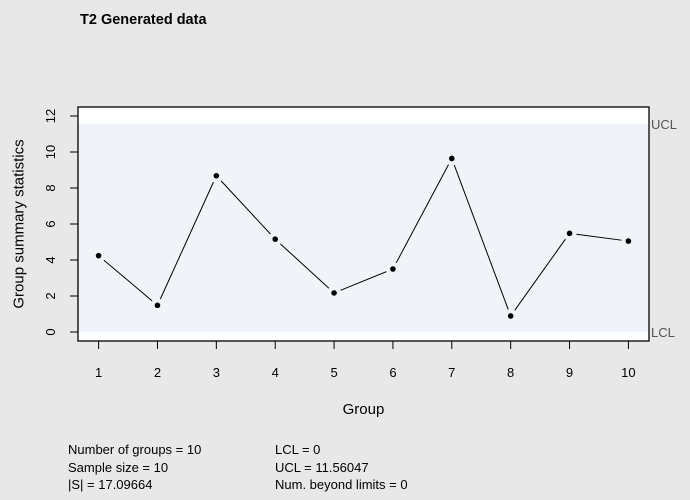 This screenshot has height=500, width=690. Describe the element at coordinates (98, 372) in the screenshot. I see `x-tick-label: 1` at that location.